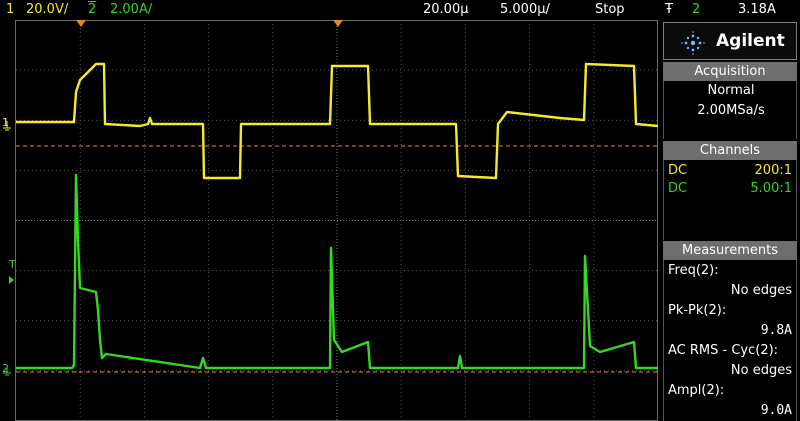 The width and height of the screenshot is (800, 421). I want to click on agilent-logo-icon, so click(693, 43).